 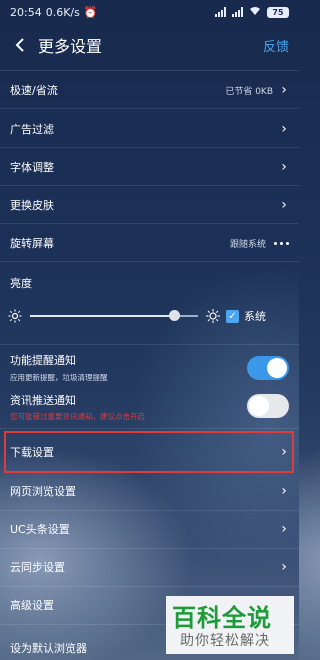 What do you see at coordinates (149, 205) in the screenshot?
I see `skin-row: 更换皮肤 ›` at bounding box center [149, 205].